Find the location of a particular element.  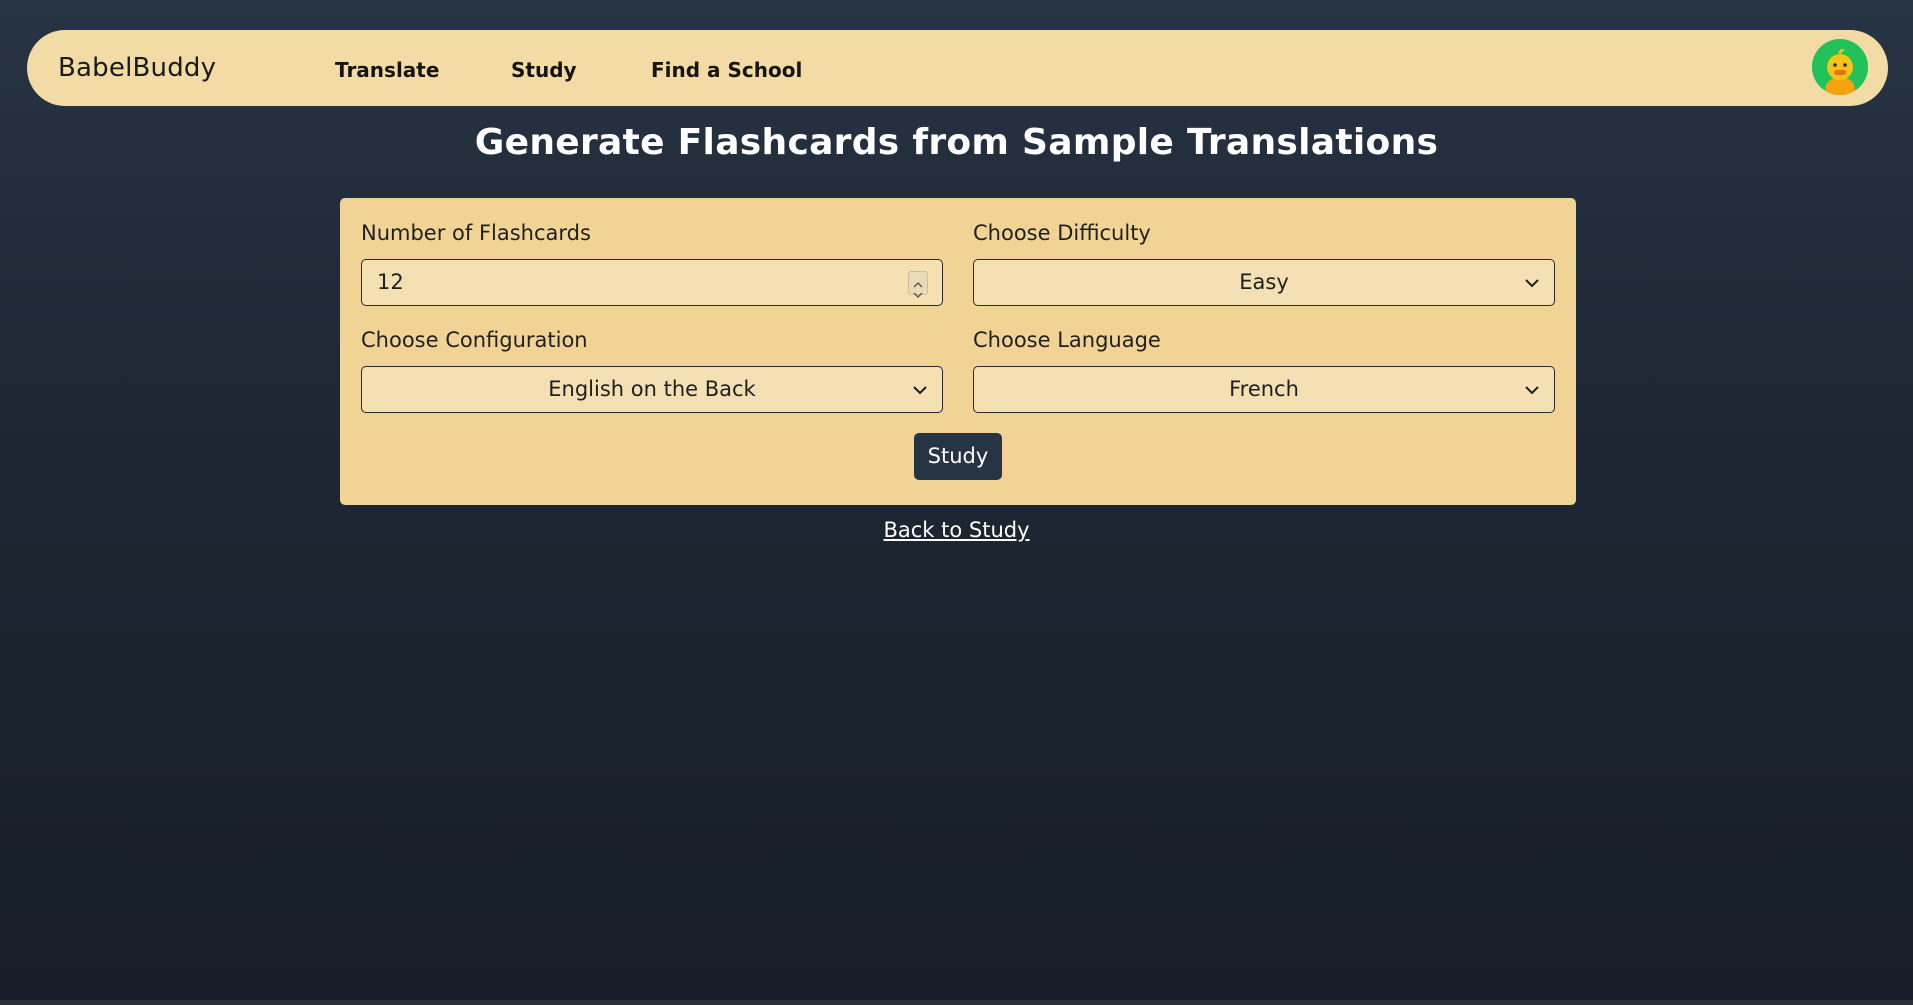

flashcards-count-input: 12 is located at coordinates (652, 282).